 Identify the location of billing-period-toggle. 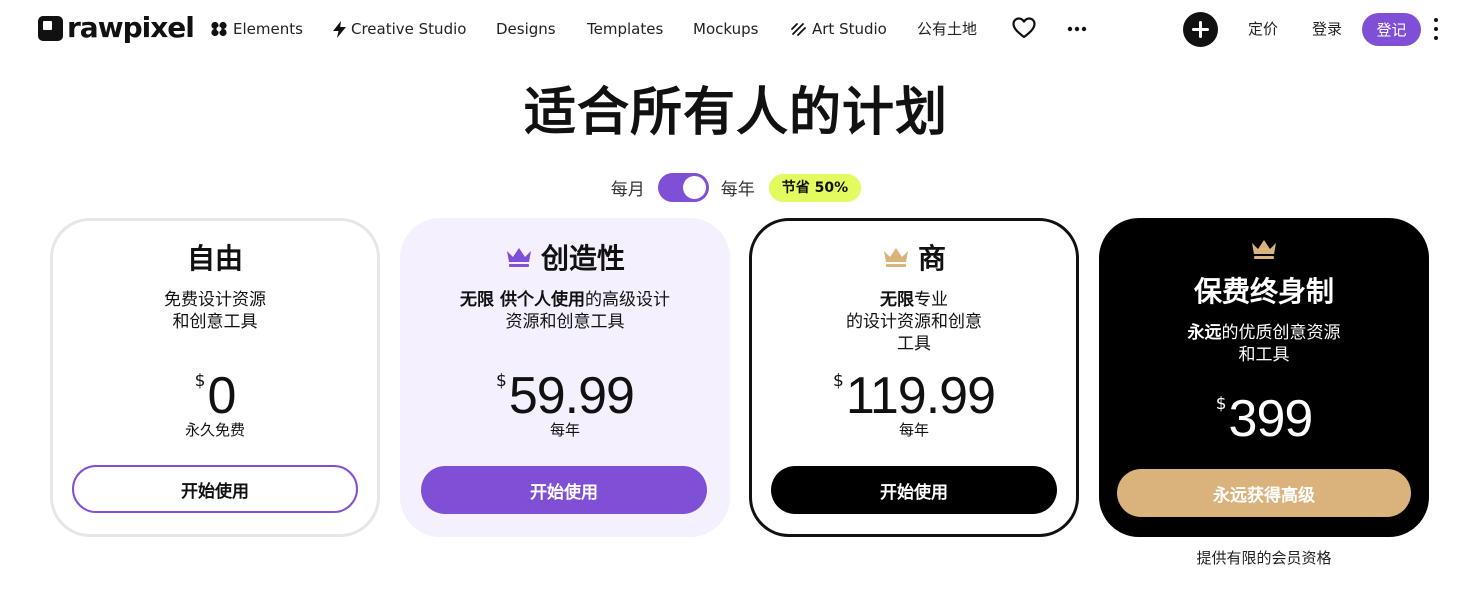
(683, 187).